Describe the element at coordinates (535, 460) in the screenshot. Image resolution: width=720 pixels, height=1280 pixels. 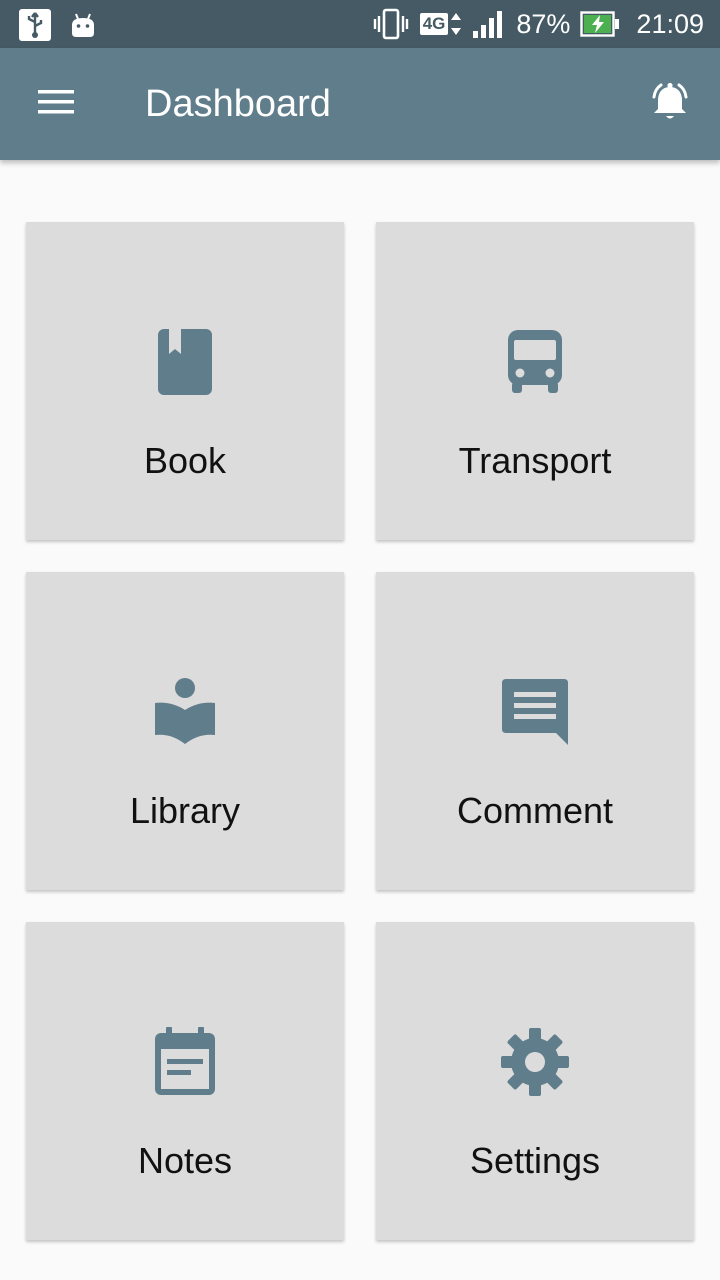
I see `tile-label: Transport` at that location.